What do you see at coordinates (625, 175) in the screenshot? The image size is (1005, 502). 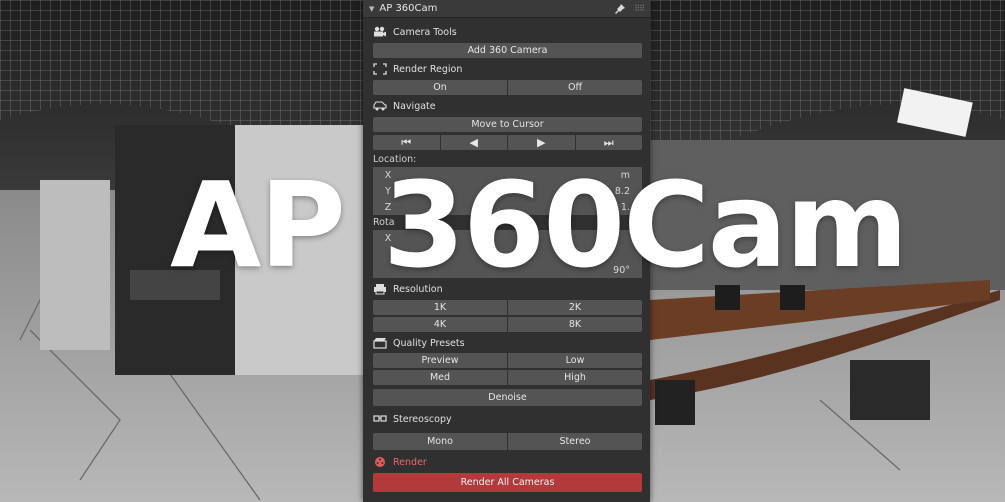 I see `location-x-value: m` at bounding box center [625, 175].